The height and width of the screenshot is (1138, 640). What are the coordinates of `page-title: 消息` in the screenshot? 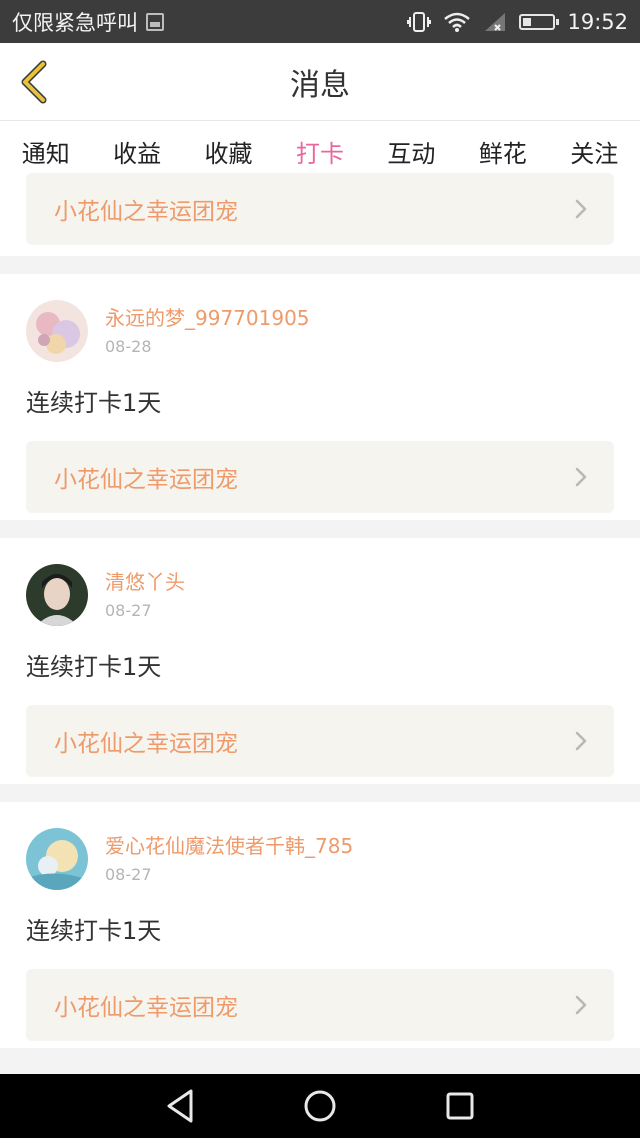 It's located at (320, 85).